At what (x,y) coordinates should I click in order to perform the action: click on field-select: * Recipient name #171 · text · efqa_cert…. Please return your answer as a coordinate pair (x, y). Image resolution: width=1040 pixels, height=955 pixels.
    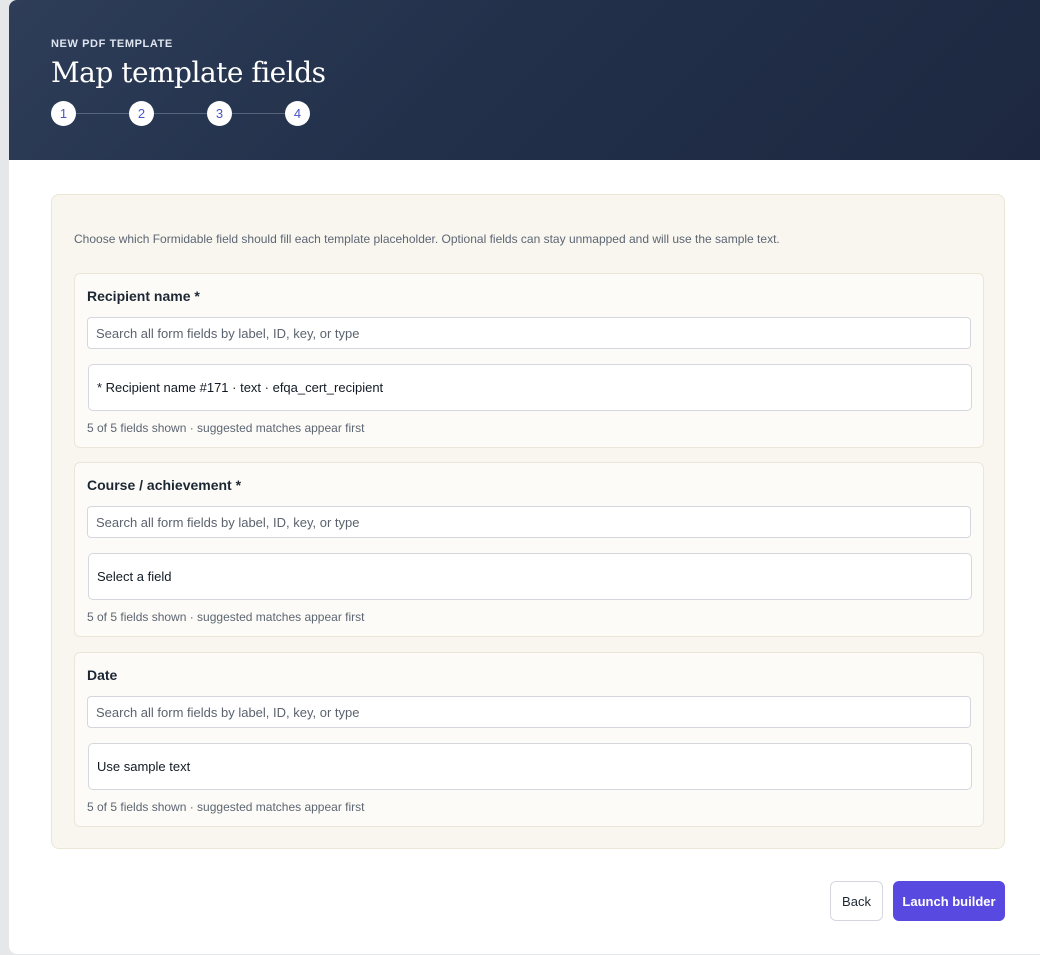
    Looking at the image, I should click on (530, 387).